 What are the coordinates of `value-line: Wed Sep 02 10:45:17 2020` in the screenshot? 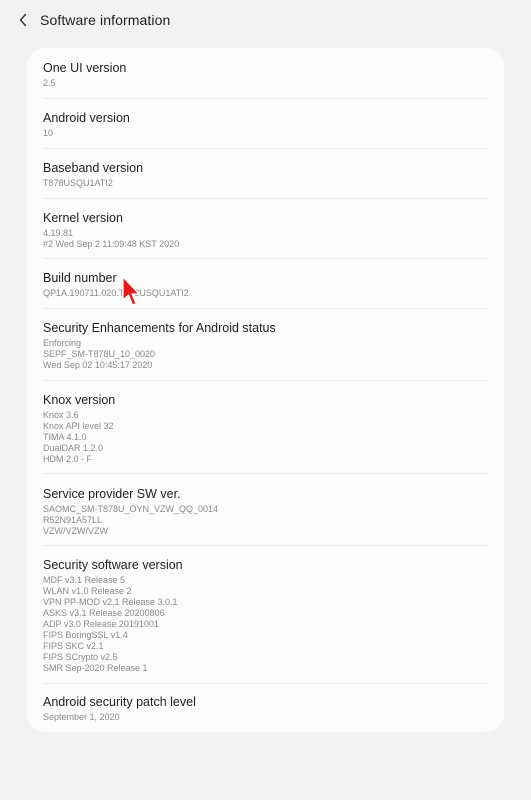 It's located at (98, 365).